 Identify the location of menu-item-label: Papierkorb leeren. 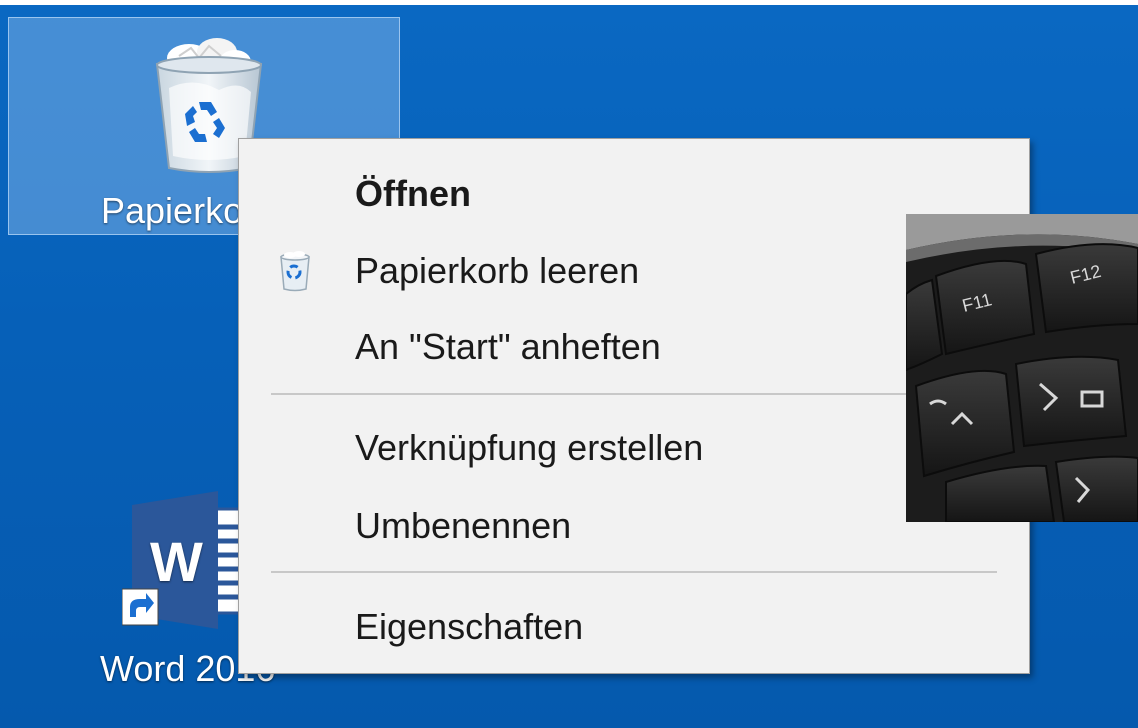
(497, 270).